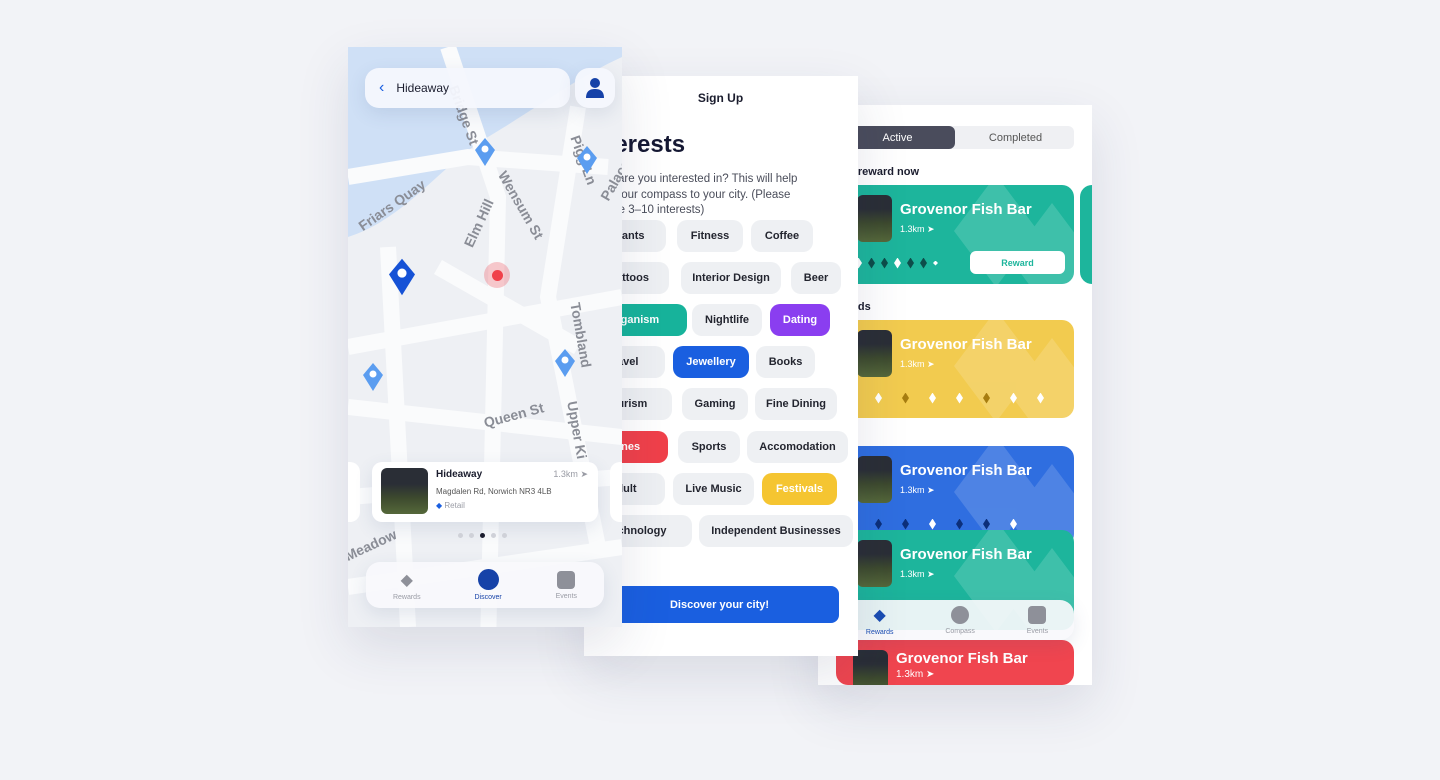 The width and height of the screenshot is (1440, 780). I want to click on diamond-icon: ◆, so click(439, 505).